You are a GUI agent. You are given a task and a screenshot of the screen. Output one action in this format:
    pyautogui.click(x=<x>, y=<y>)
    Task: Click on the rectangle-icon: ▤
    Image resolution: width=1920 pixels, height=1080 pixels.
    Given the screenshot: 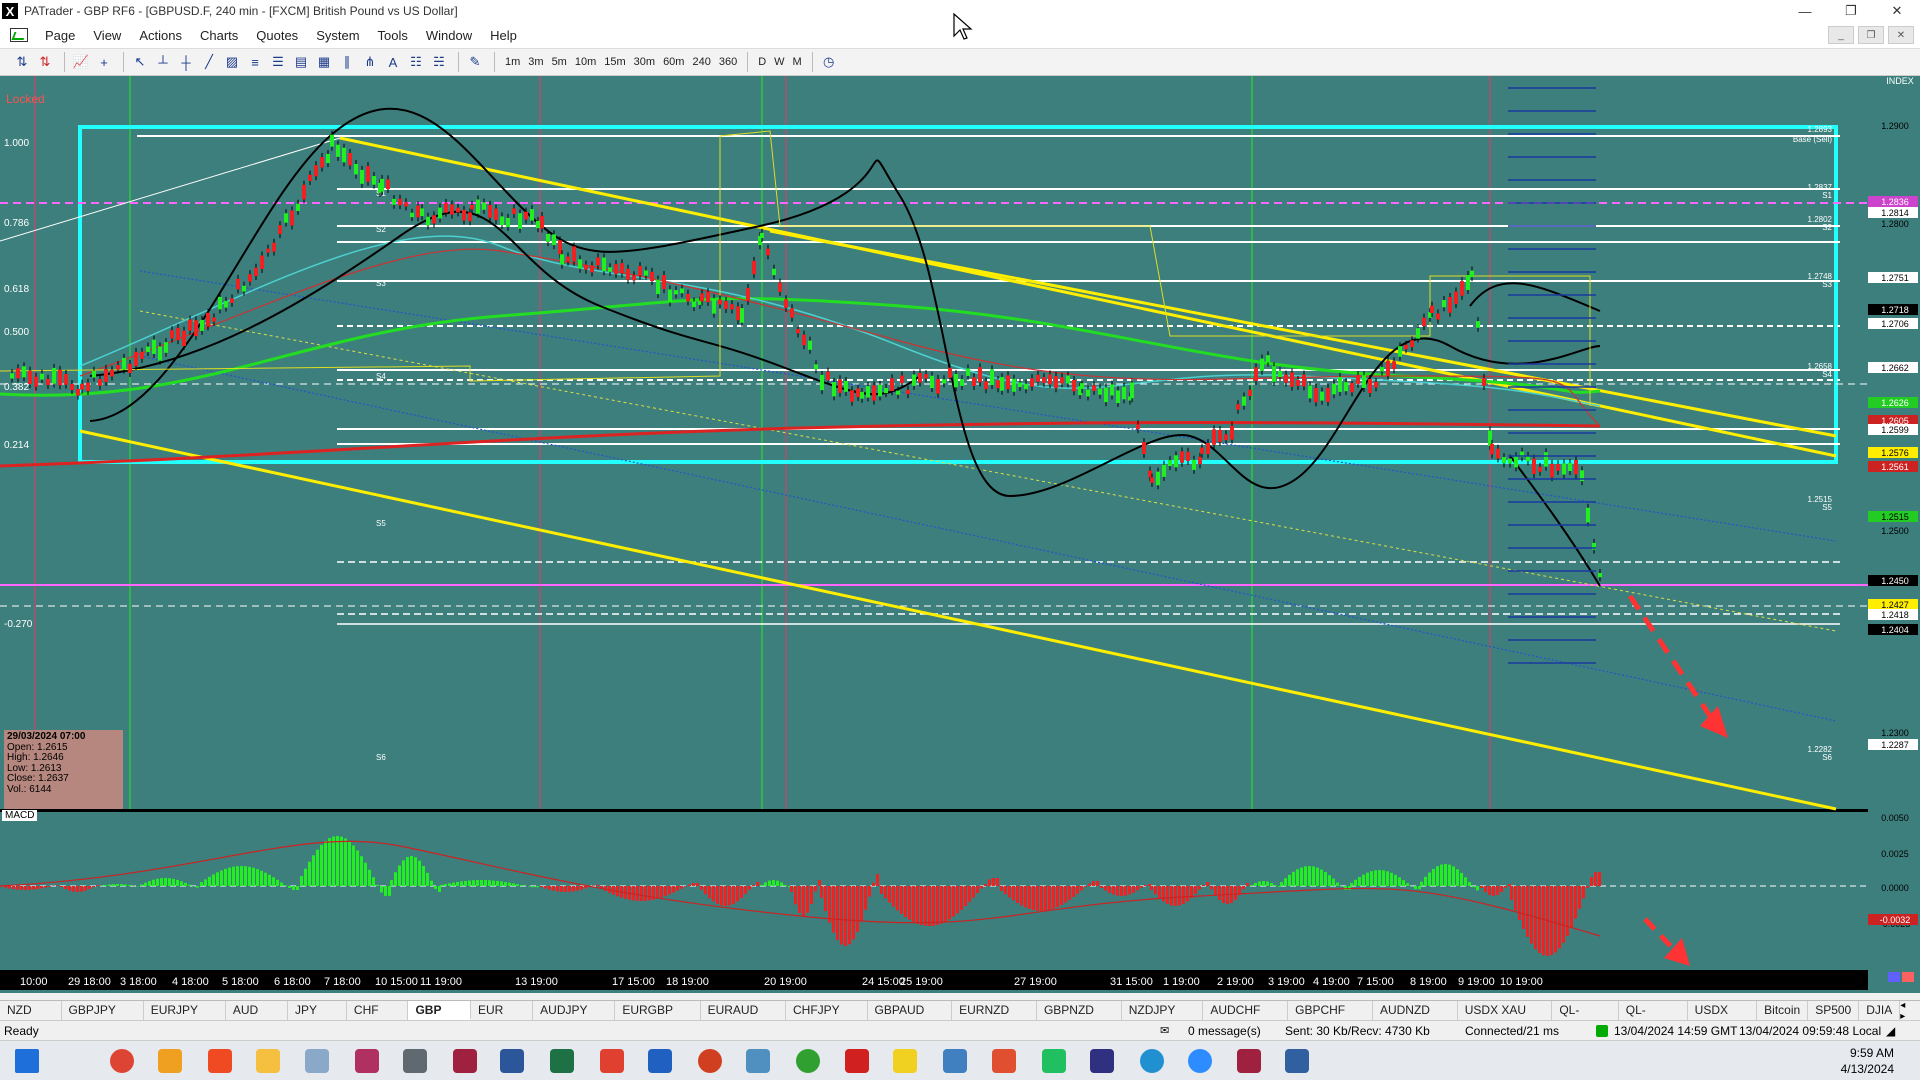 What is the action you would take?
    pyautogui.click(x=301, y=62)
    